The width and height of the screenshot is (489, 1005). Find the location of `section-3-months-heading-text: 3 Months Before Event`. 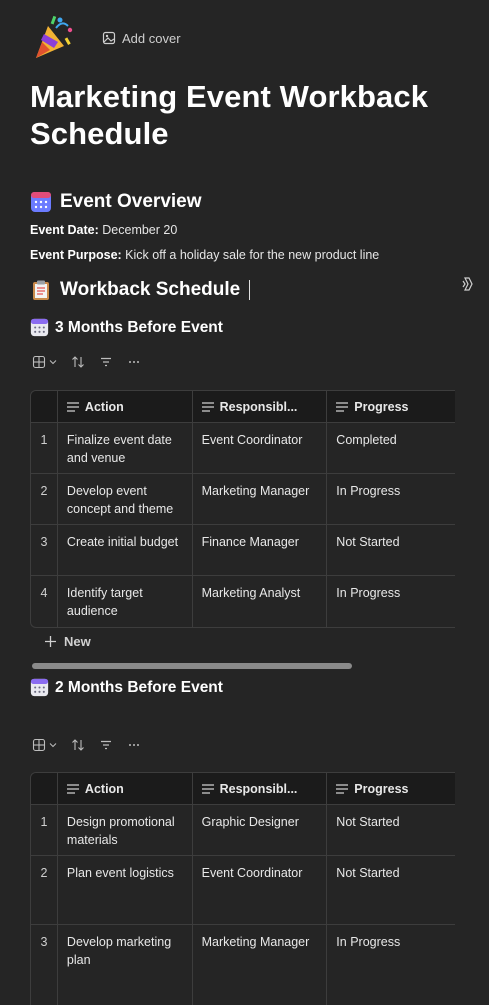

section-3-months-heading-text: 3 Months Before Event is located at coordinates (139, 327).